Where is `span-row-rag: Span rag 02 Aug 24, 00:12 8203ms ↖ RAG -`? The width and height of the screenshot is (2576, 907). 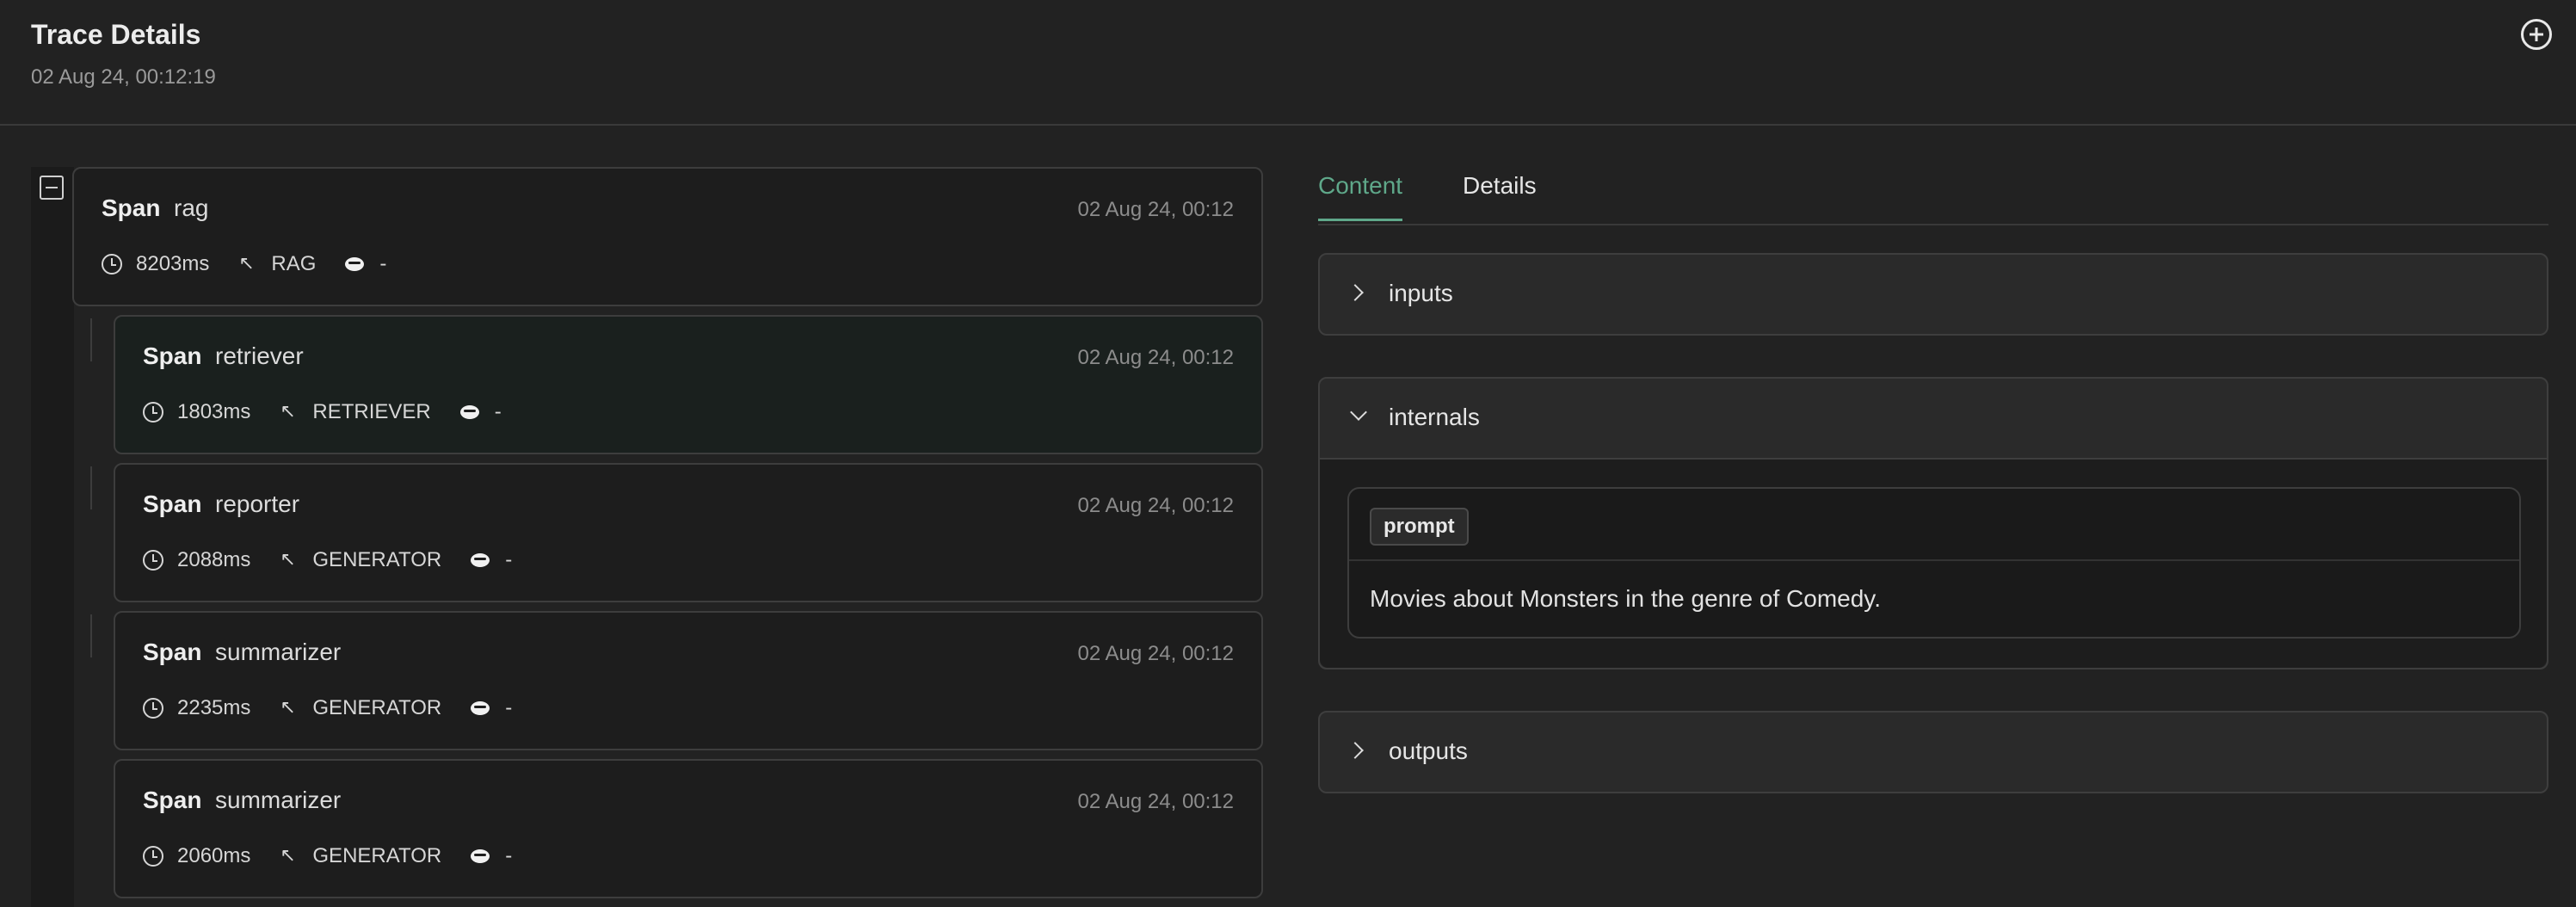 span-row-rag: Span rag 02 Aug 24, 00:12 8203ms ↖ RAG - is located at coordinates (667, 236).